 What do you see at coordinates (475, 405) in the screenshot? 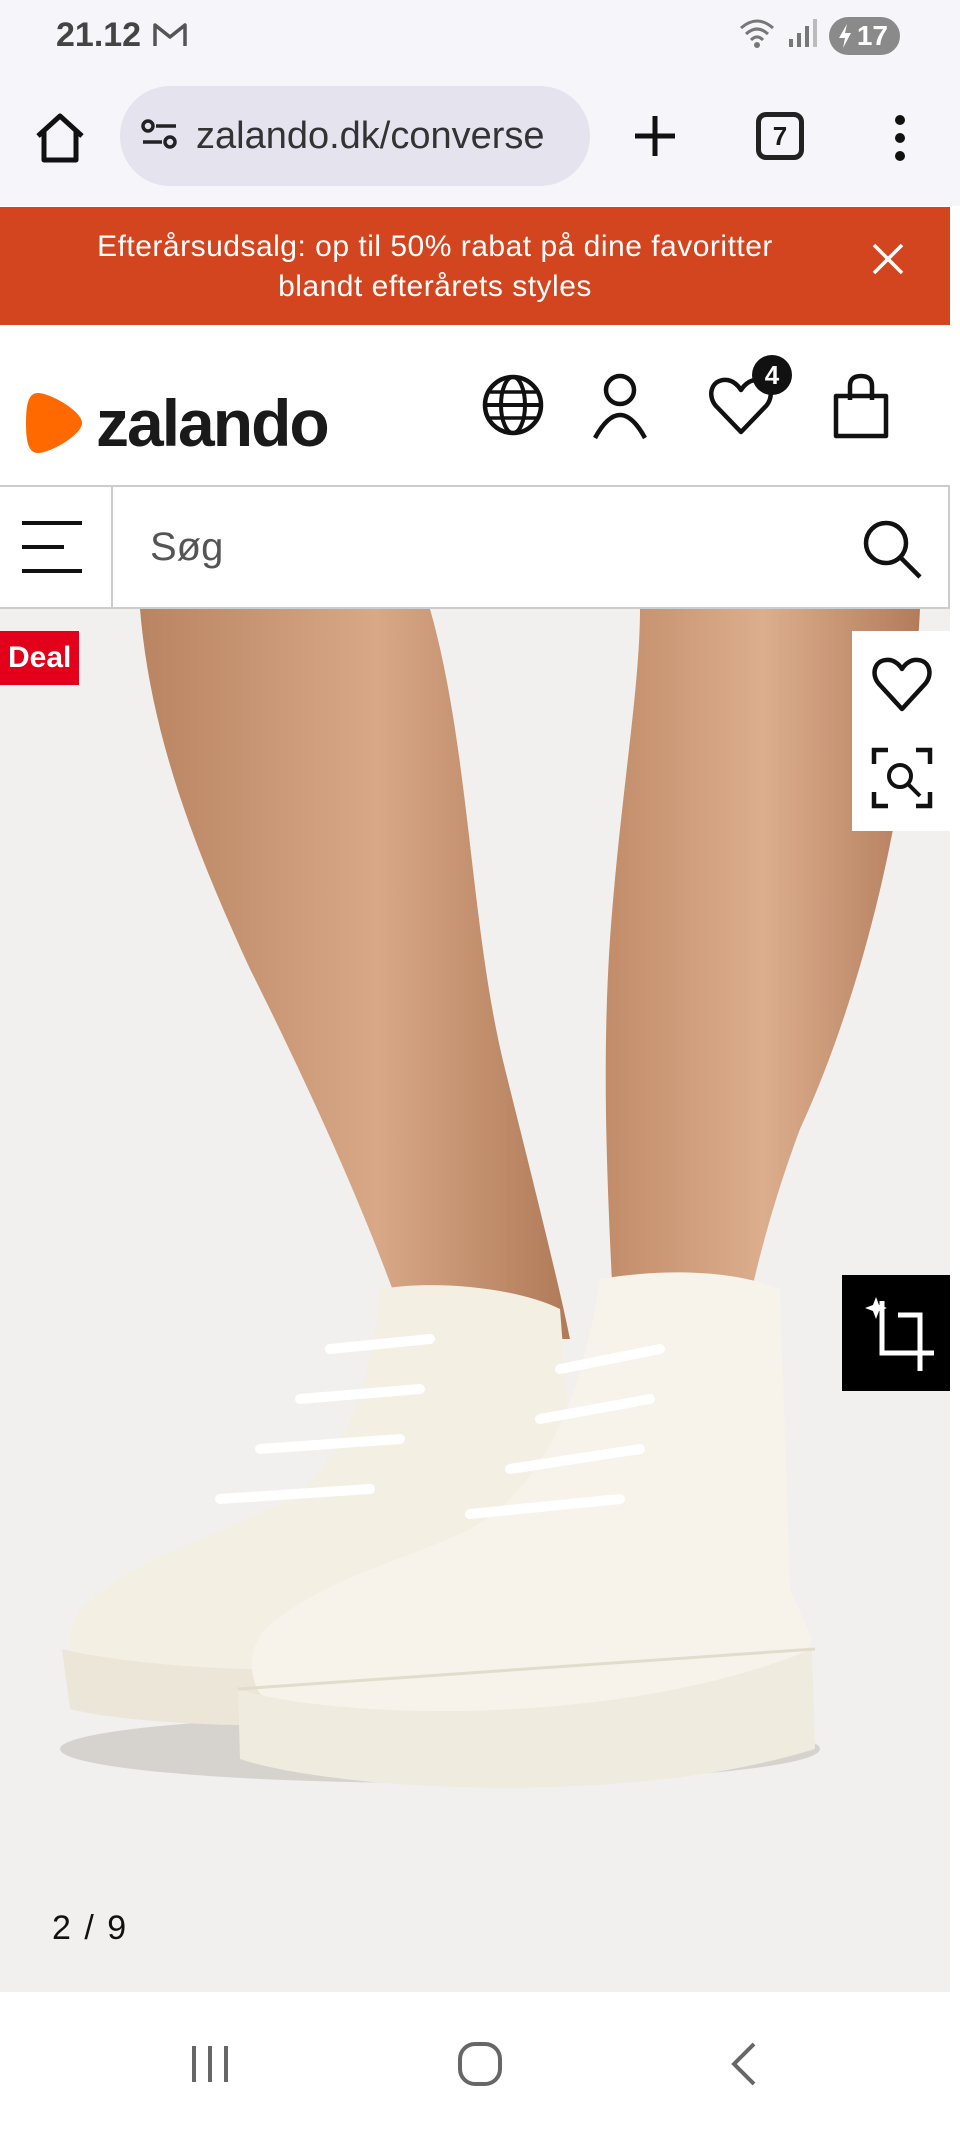
I see `site-header: zalando 4` at bounding box center [475, 405].